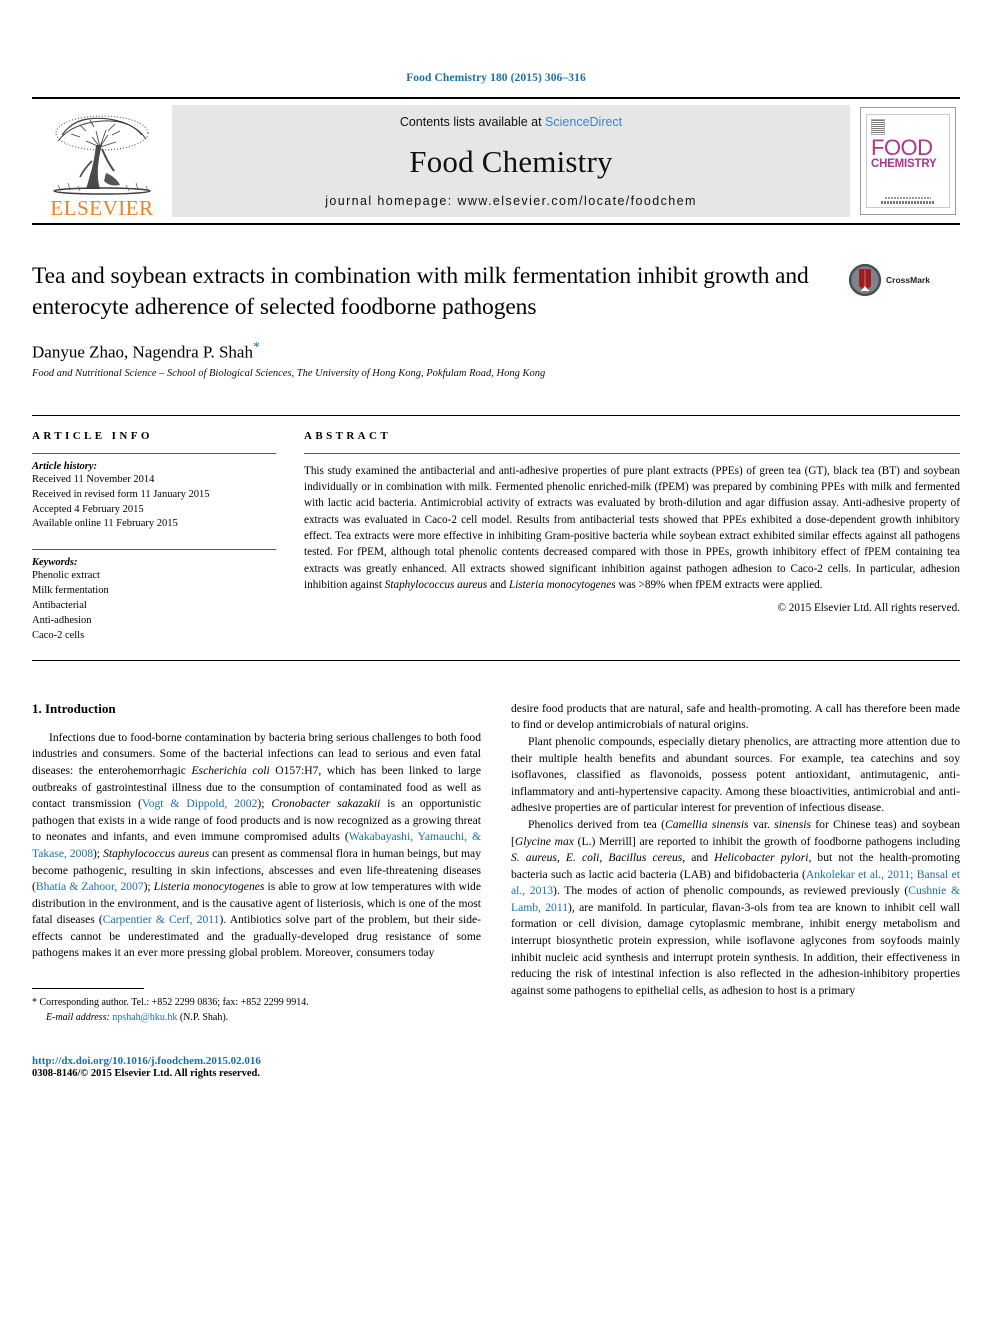  What do you see at coordinates (230, 771) in the screenshot?
I see `italic-species: Escherichia coli` at bounding box center [230, 771].